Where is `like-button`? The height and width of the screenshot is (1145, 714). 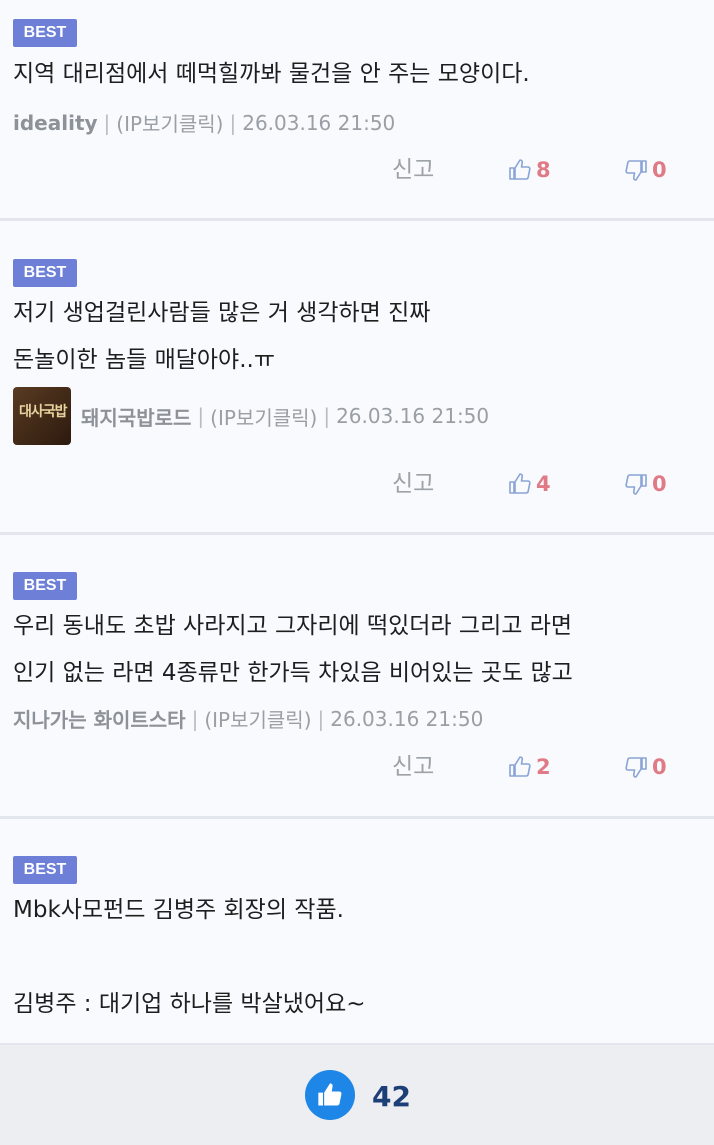 like-button is located at coordinates (330, 1095).